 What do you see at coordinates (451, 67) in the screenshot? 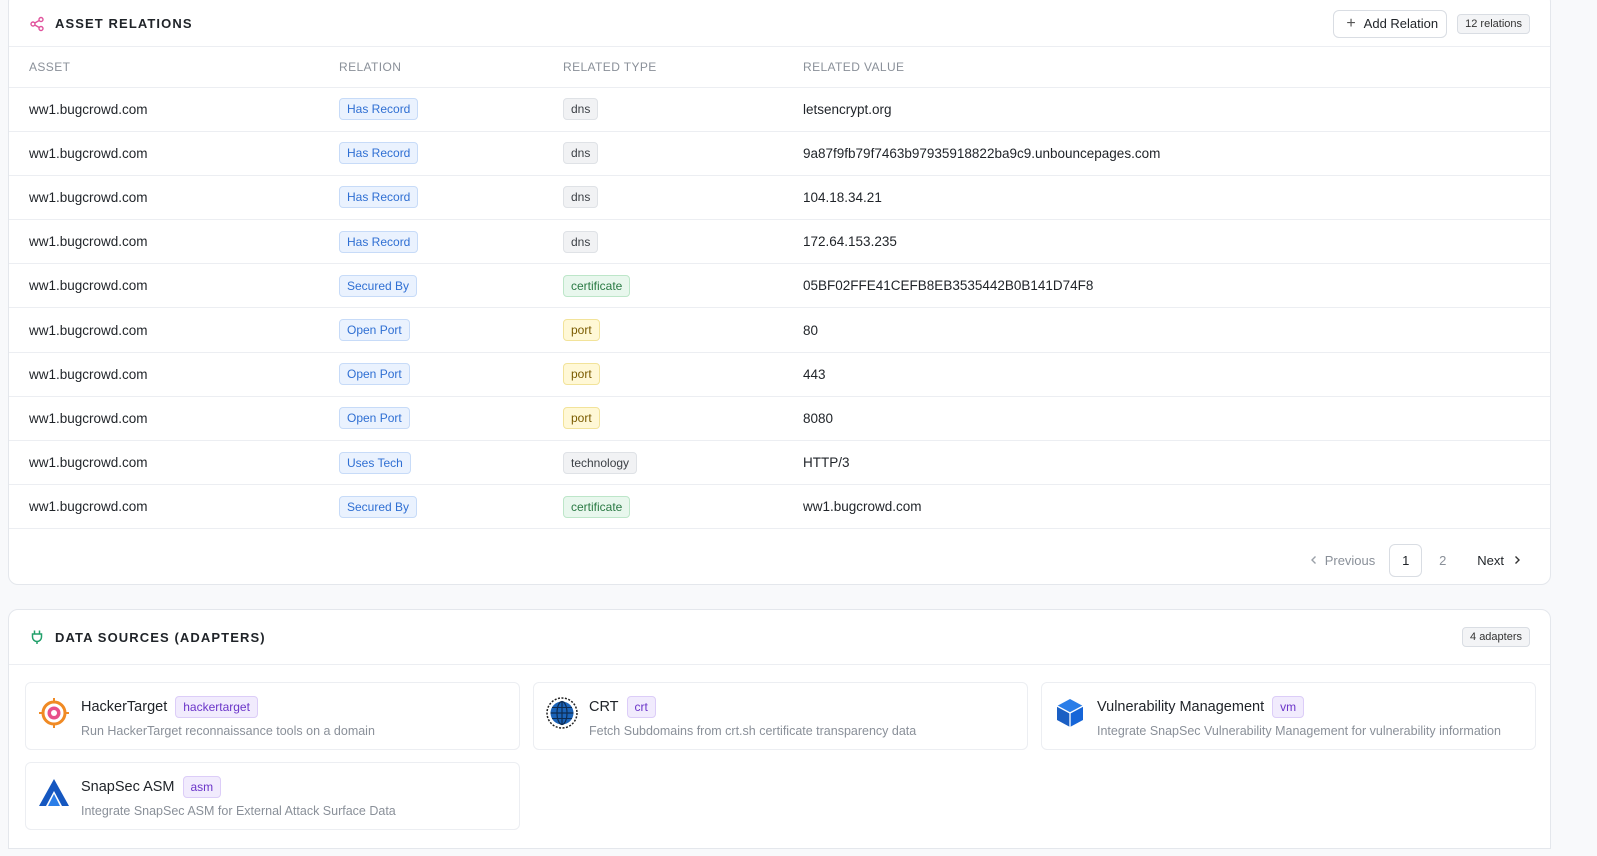
I see `column-header-relation: RELATION` at bounding box center [451, 67].